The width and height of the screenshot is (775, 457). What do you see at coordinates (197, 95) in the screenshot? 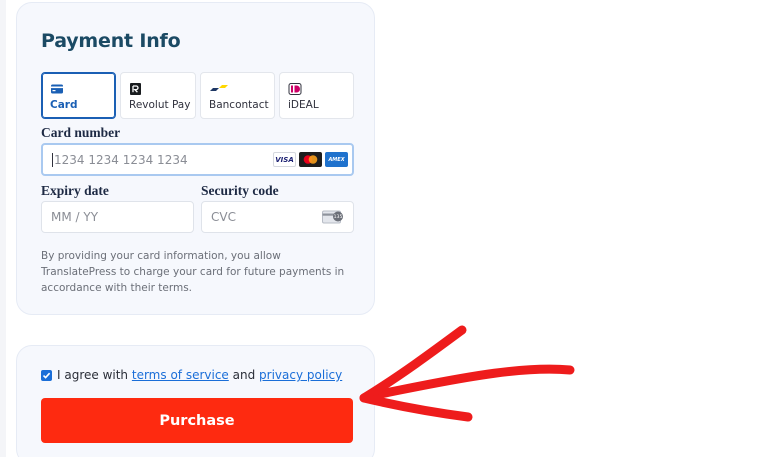
I see `payment-method-tabs: Card Revolut Pay Bancontact iDEAL` at bounding box center [197, 95].